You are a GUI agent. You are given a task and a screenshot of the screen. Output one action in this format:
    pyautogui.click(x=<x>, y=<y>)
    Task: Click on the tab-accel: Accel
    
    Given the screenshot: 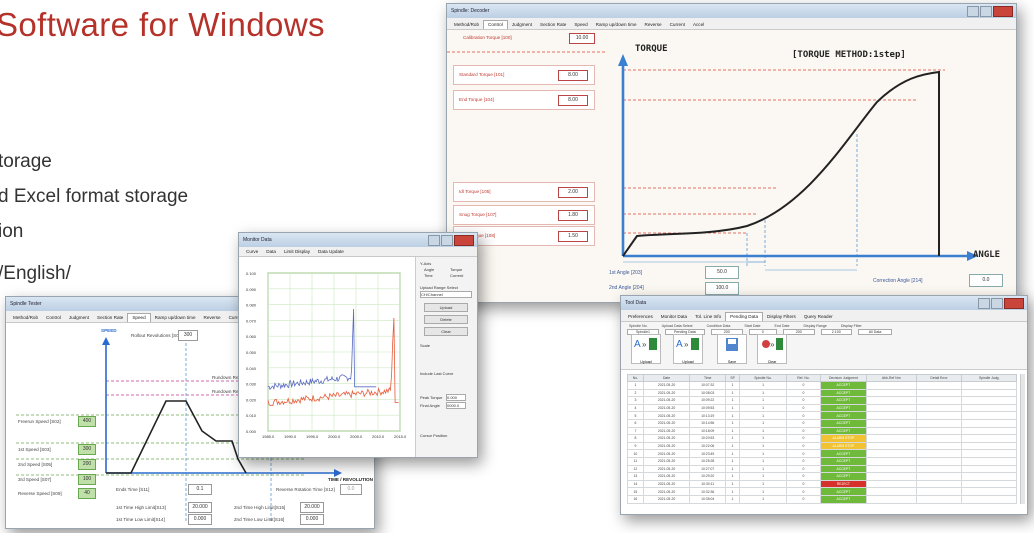 What is the action you would take?
    pyautogui.click(x=698, y=25)
    